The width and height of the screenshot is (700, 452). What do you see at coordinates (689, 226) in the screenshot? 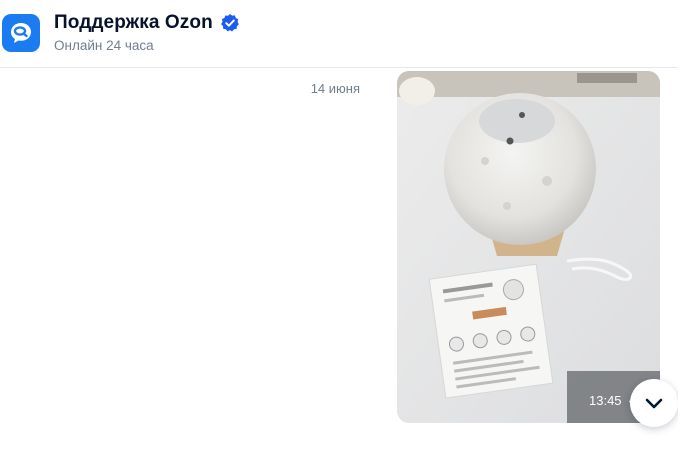
I see `page-edge` at bounding box center [689, 226].